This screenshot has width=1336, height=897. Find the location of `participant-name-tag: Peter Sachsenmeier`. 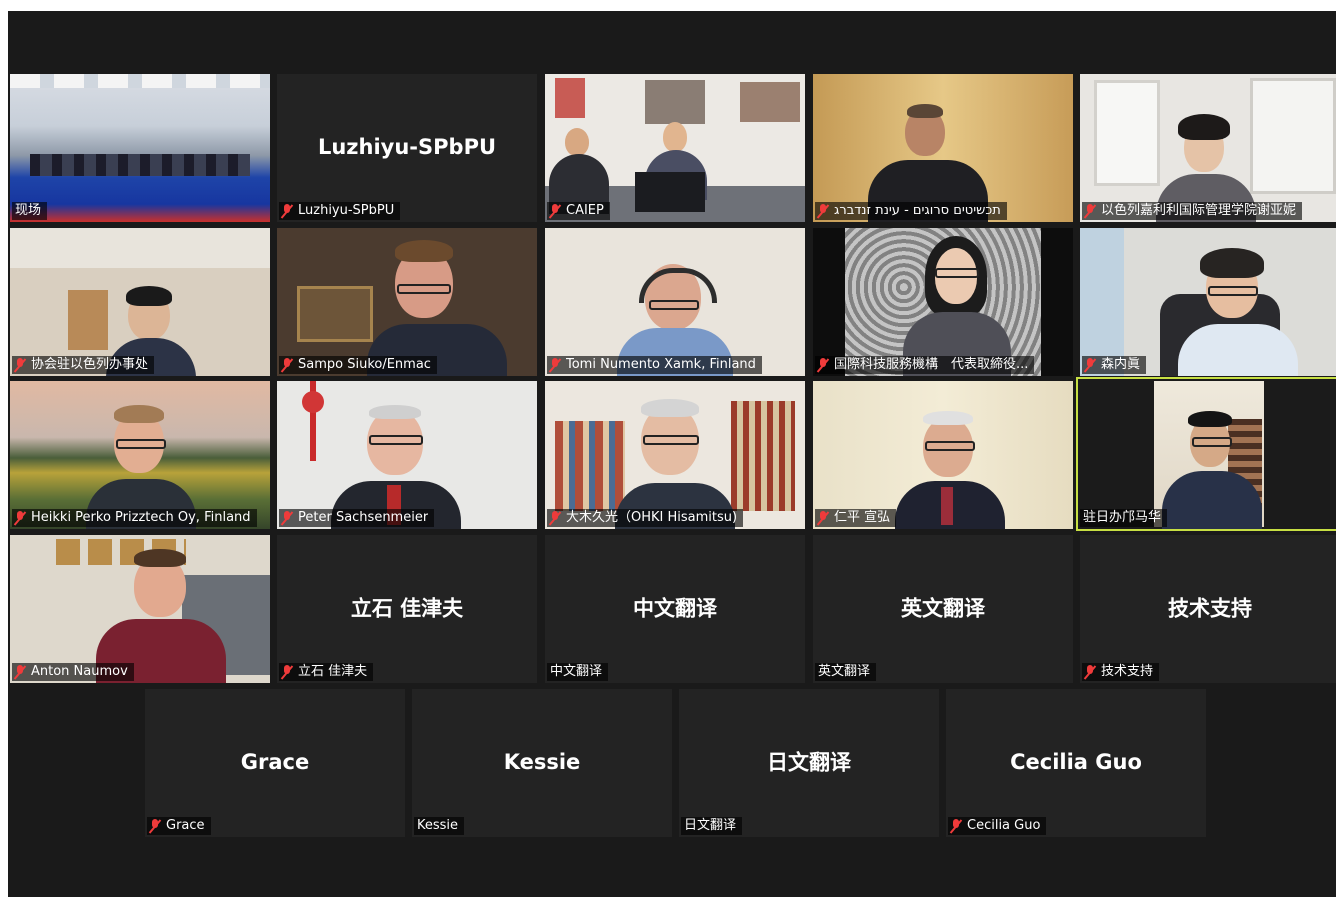

participant-name-tag: Peter Sachsenmeier is located at coordinates (357, 518).